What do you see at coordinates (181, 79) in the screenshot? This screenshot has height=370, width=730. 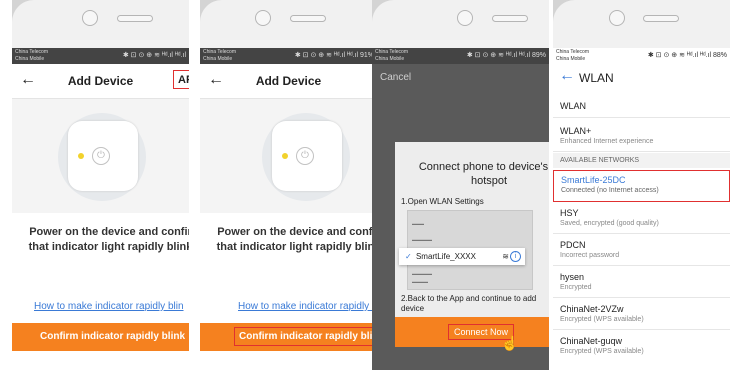 I see `ap-mode-button: AP` at bounding box center [181, 79].